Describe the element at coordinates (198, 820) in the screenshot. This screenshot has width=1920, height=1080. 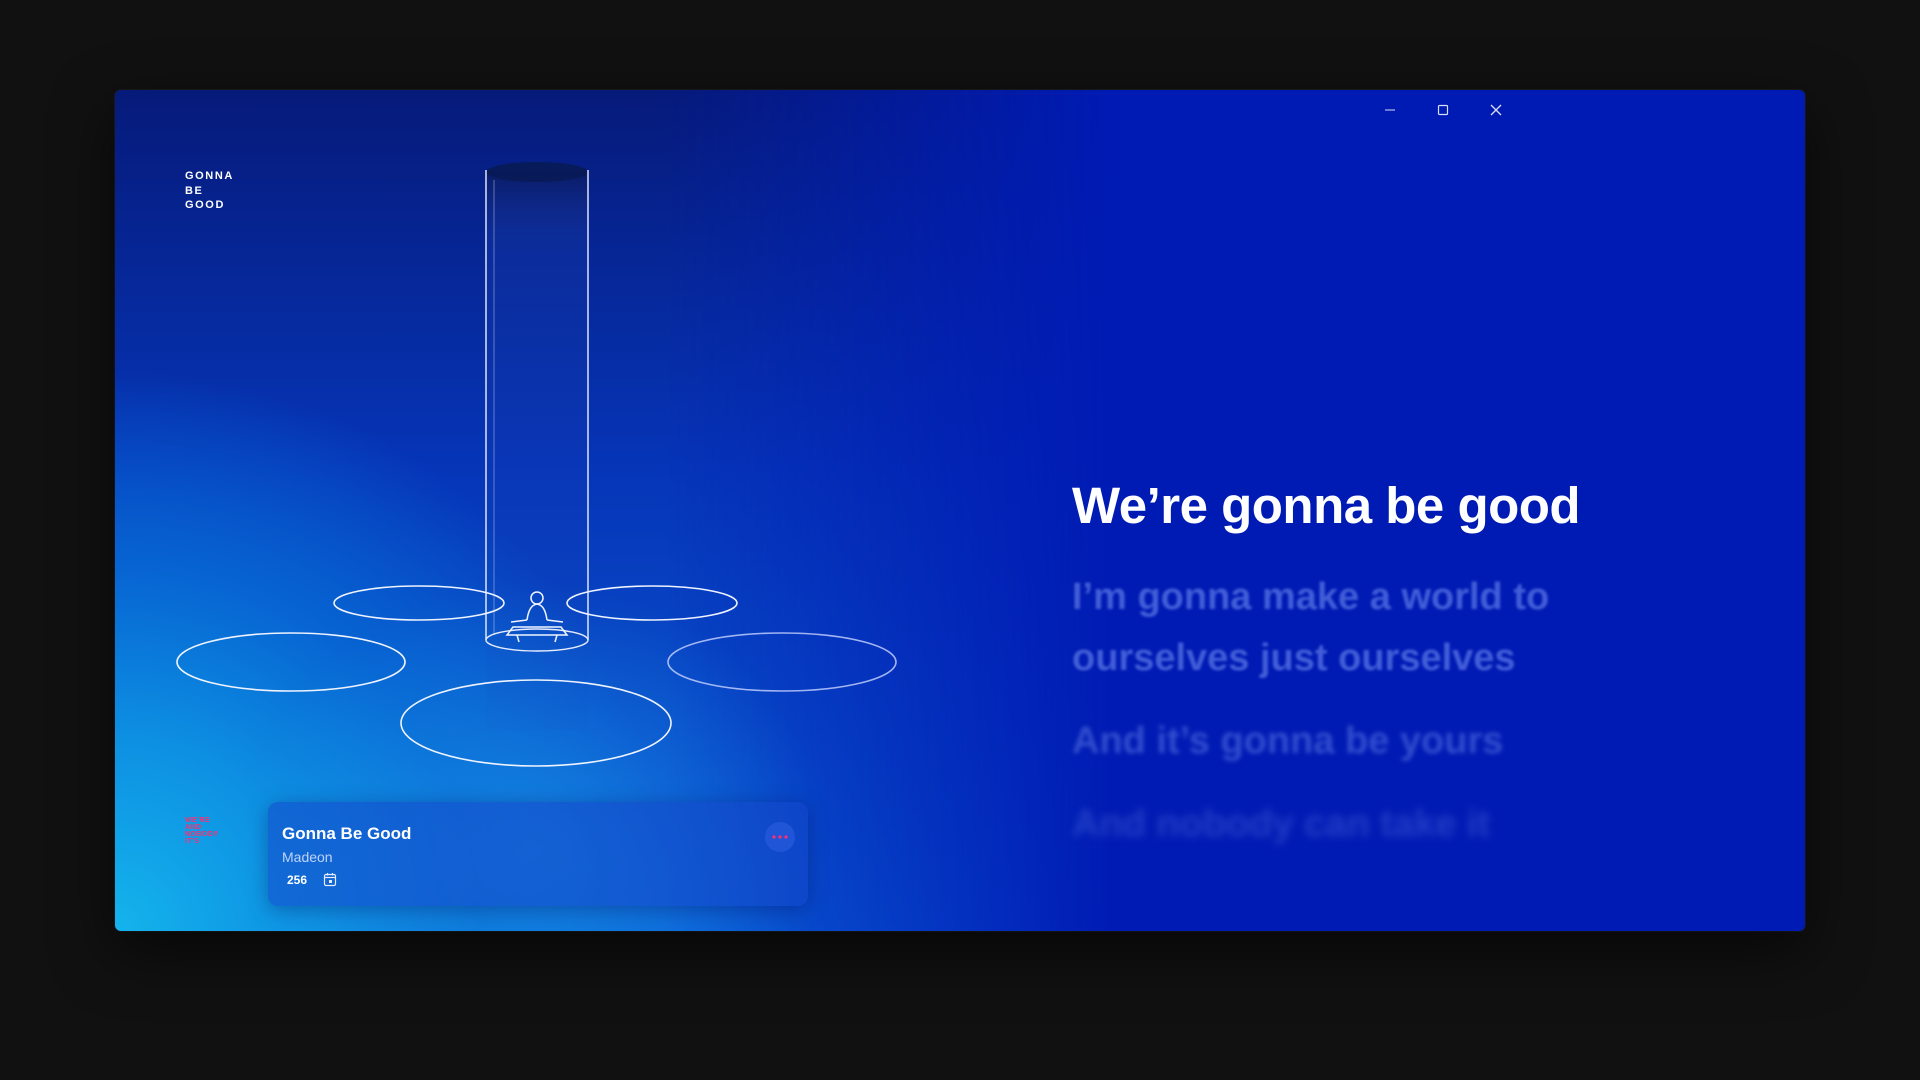
I see `mini-lyric-line: WE'RE` at that location.